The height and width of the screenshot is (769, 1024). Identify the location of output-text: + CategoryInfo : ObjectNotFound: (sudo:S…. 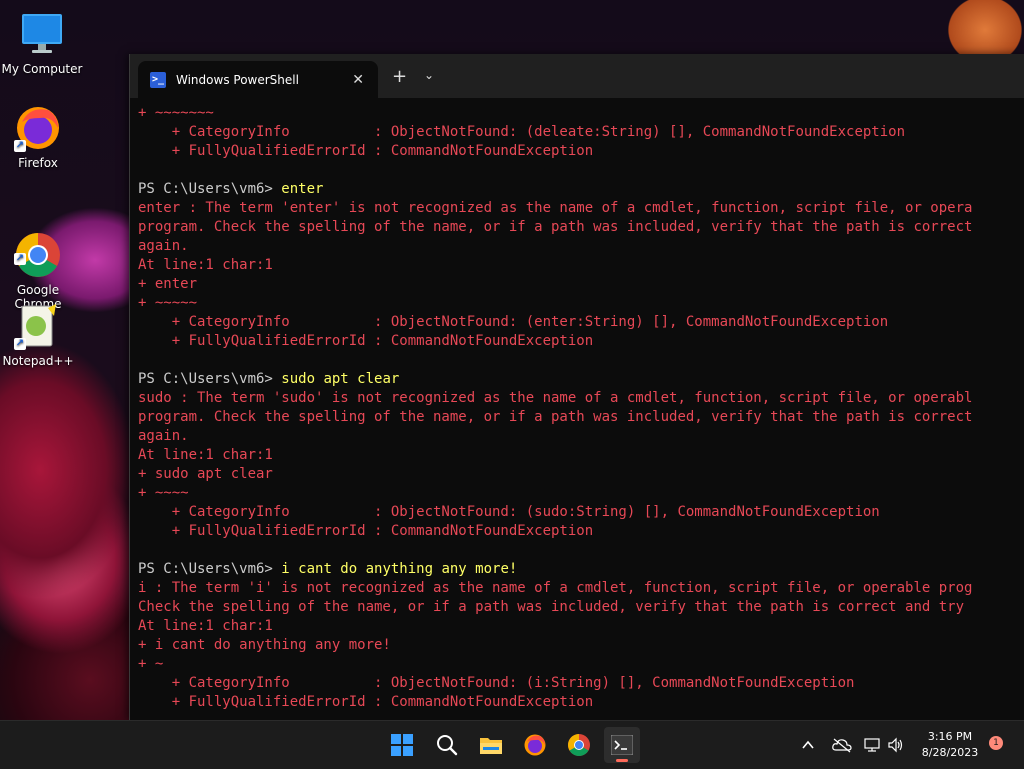
(509, 512).